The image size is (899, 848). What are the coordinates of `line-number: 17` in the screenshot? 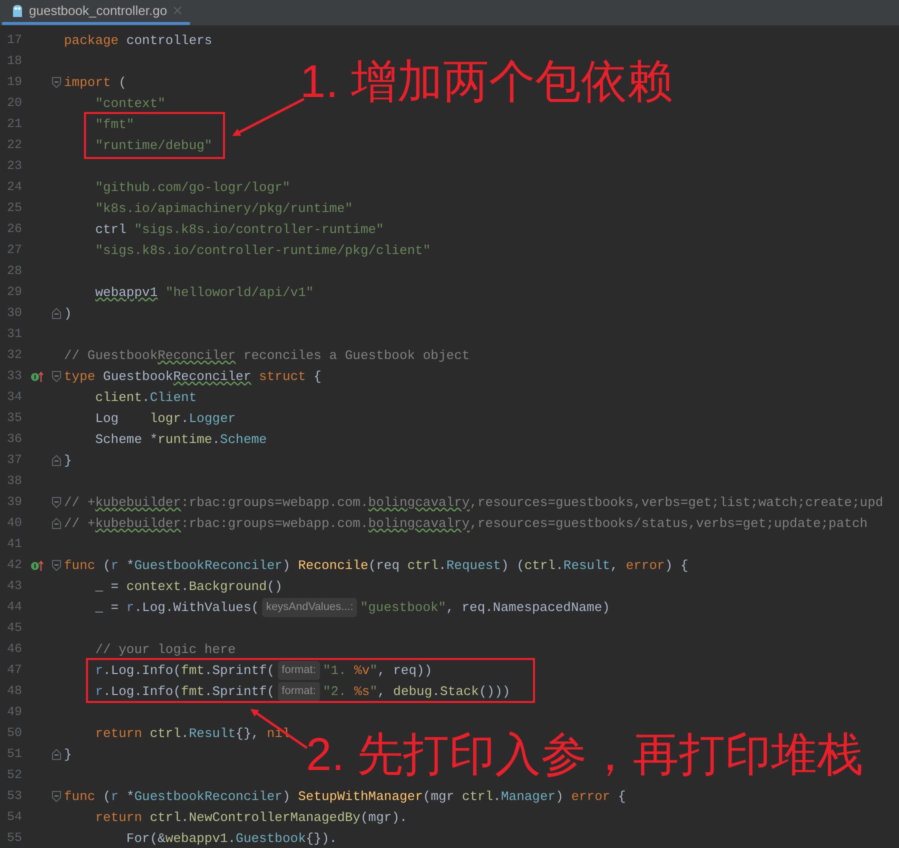 It's located at (15, 41).